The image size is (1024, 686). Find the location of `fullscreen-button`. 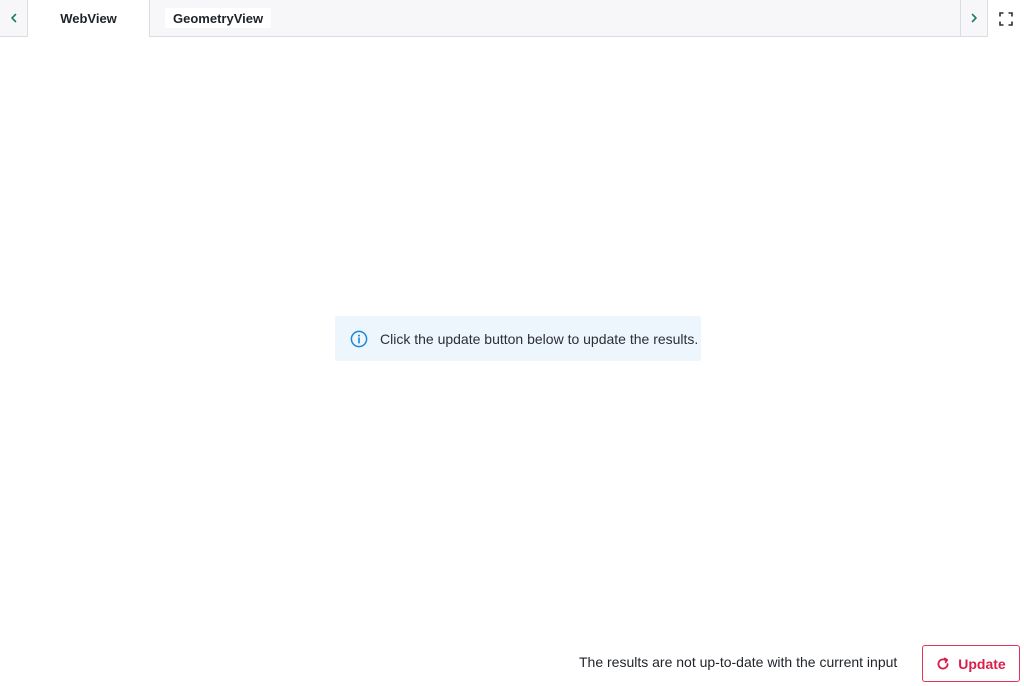

fullscreen-button is located at coordinates (1006, 18).